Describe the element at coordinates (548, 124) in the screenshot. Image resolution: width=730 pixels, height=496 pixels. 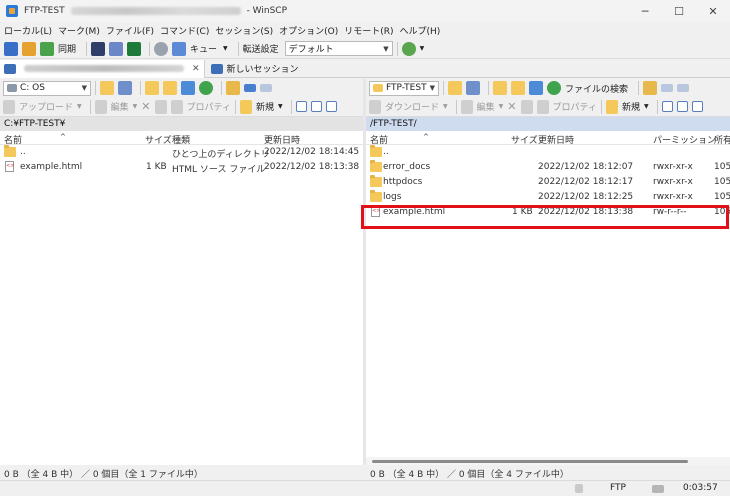
I see `remote-path-bar: /FTP-TEST/` at that location.